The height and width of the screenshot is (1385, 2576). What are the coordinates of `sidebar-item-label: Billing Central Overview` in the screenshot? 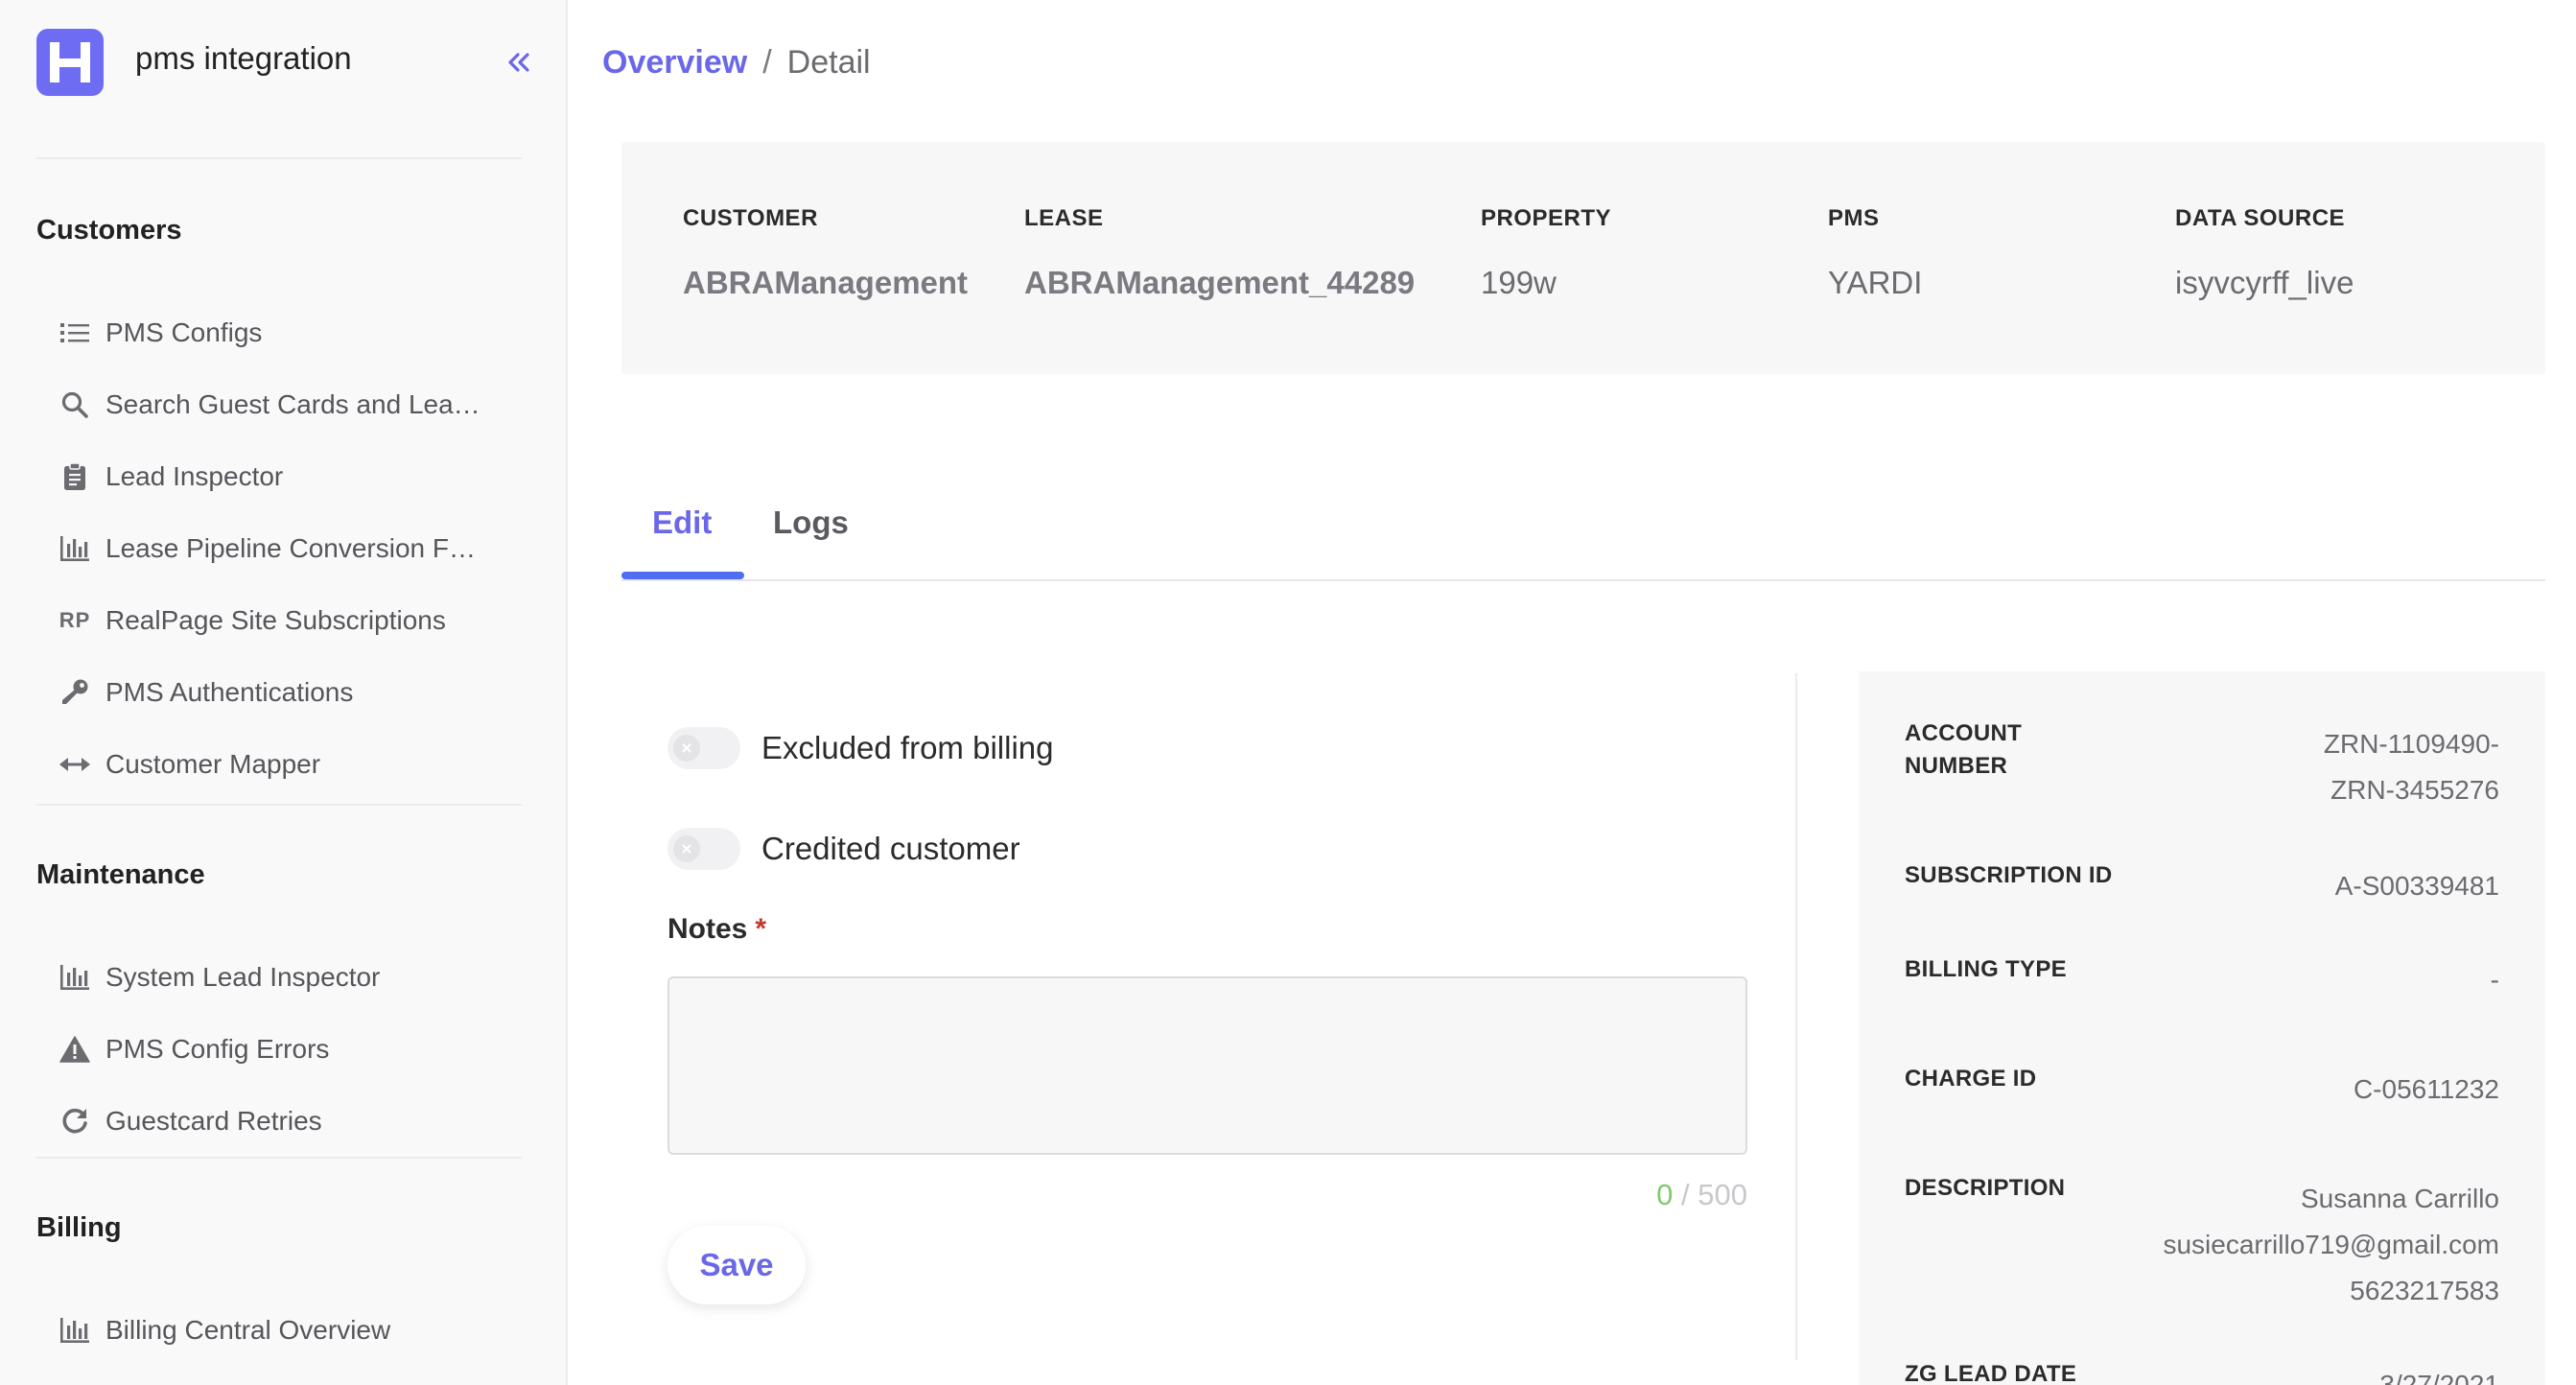 It's located at (248, 1330).